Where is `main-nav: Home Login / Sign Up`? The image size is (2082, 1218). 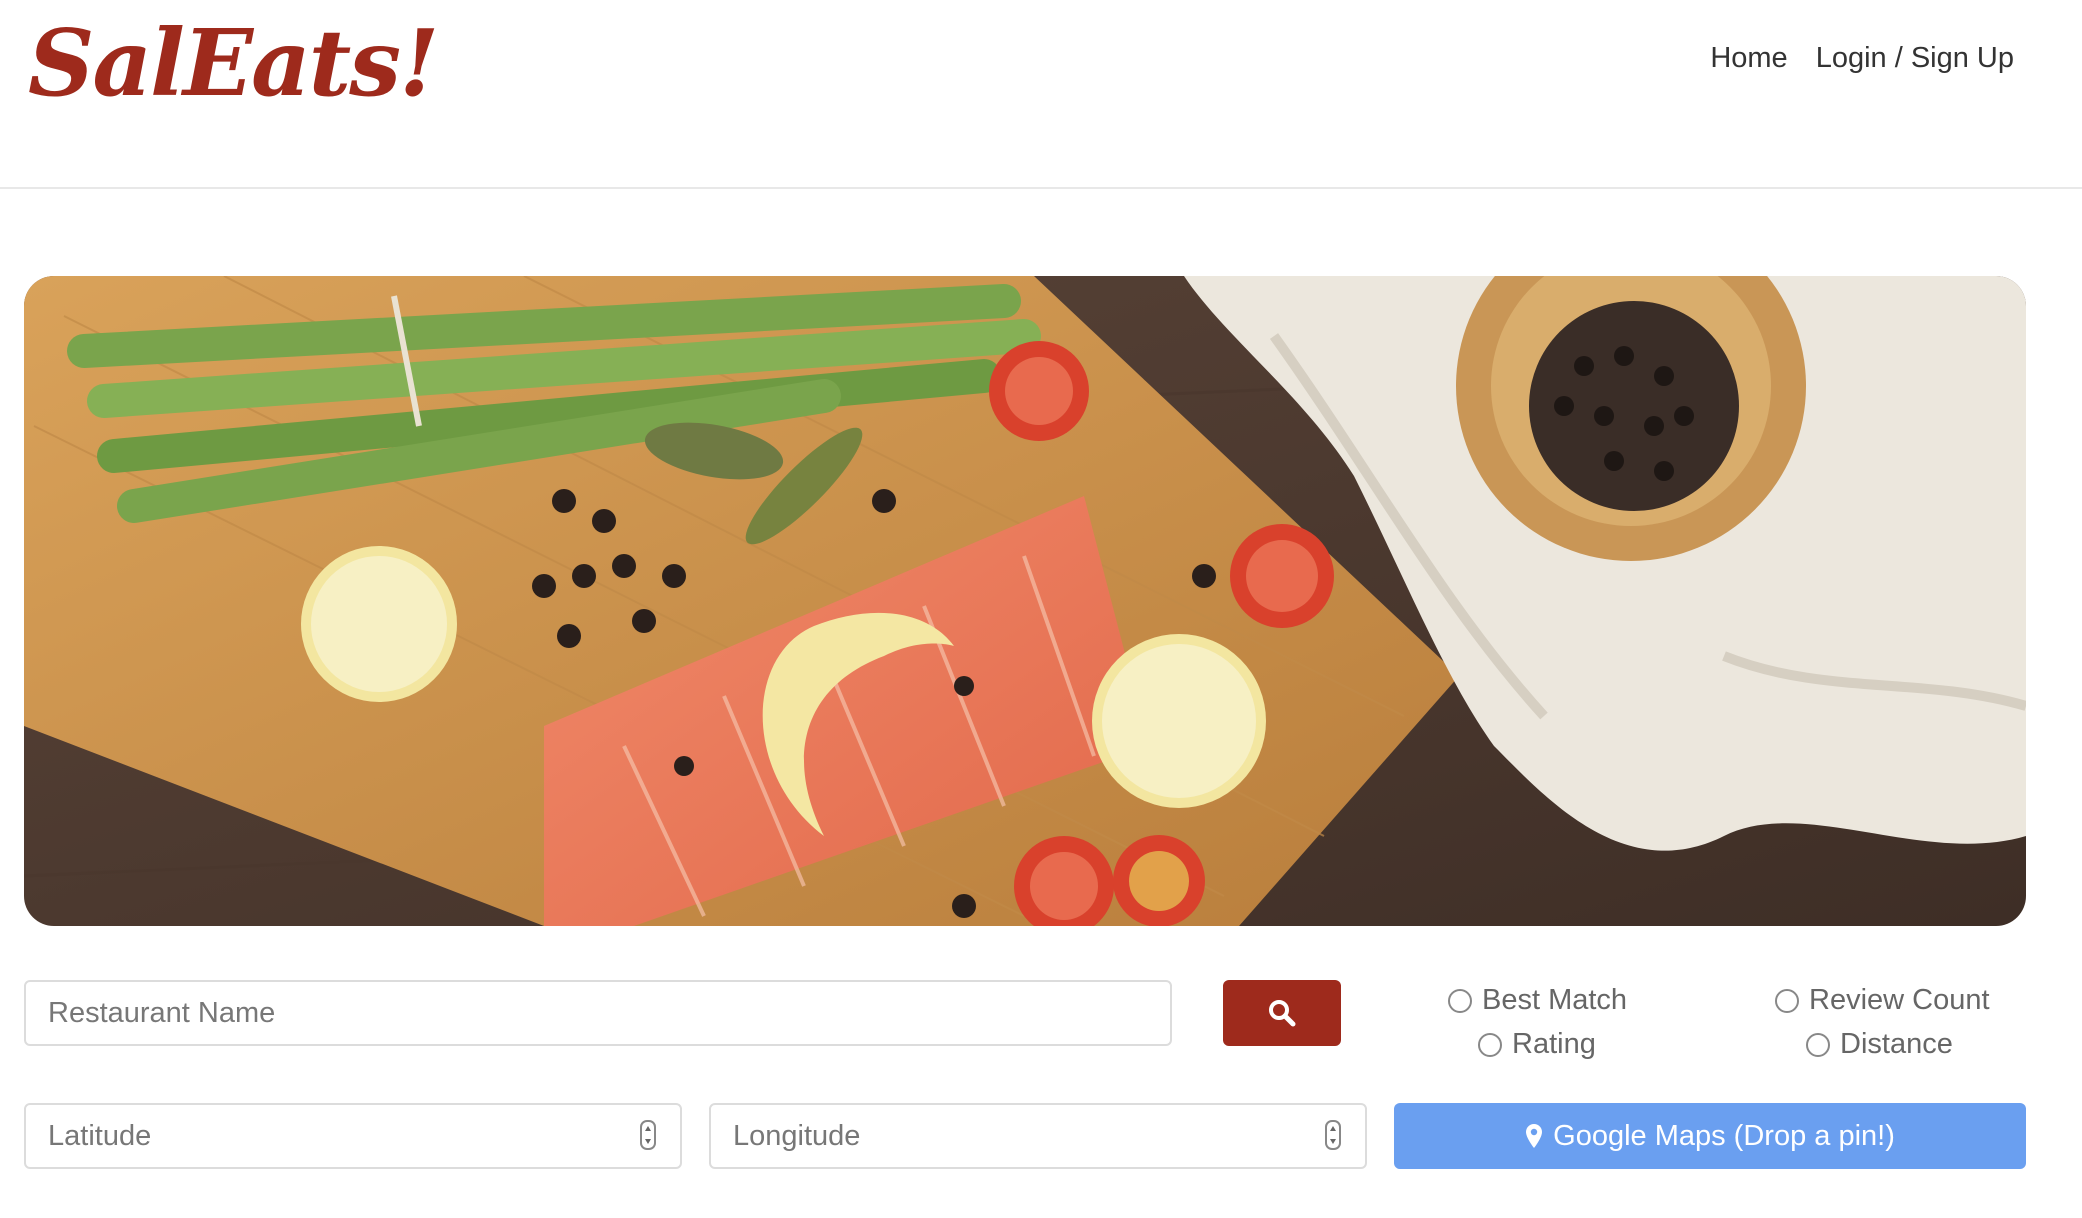
main-nav: Home Login / Sign Up is located at coordinates (1862, 58).